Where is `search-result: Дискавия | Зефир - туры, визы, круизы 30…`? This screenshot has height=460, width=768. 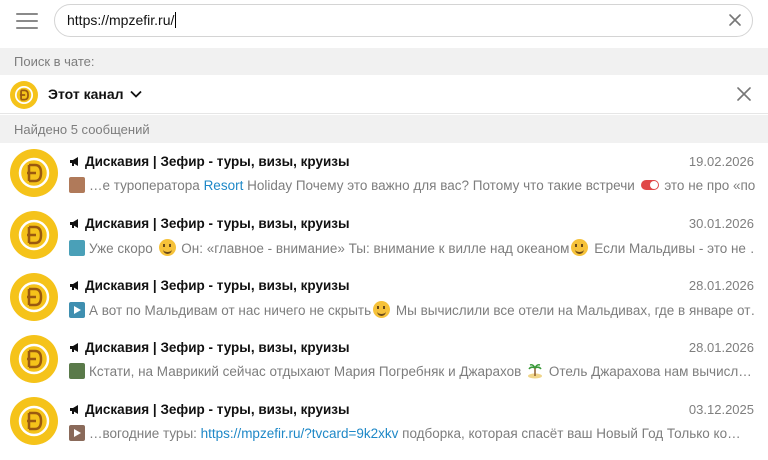
search-result: Дискавия | Зефир - туры, визы, круизы 30… is located at coordinates (384, 236).